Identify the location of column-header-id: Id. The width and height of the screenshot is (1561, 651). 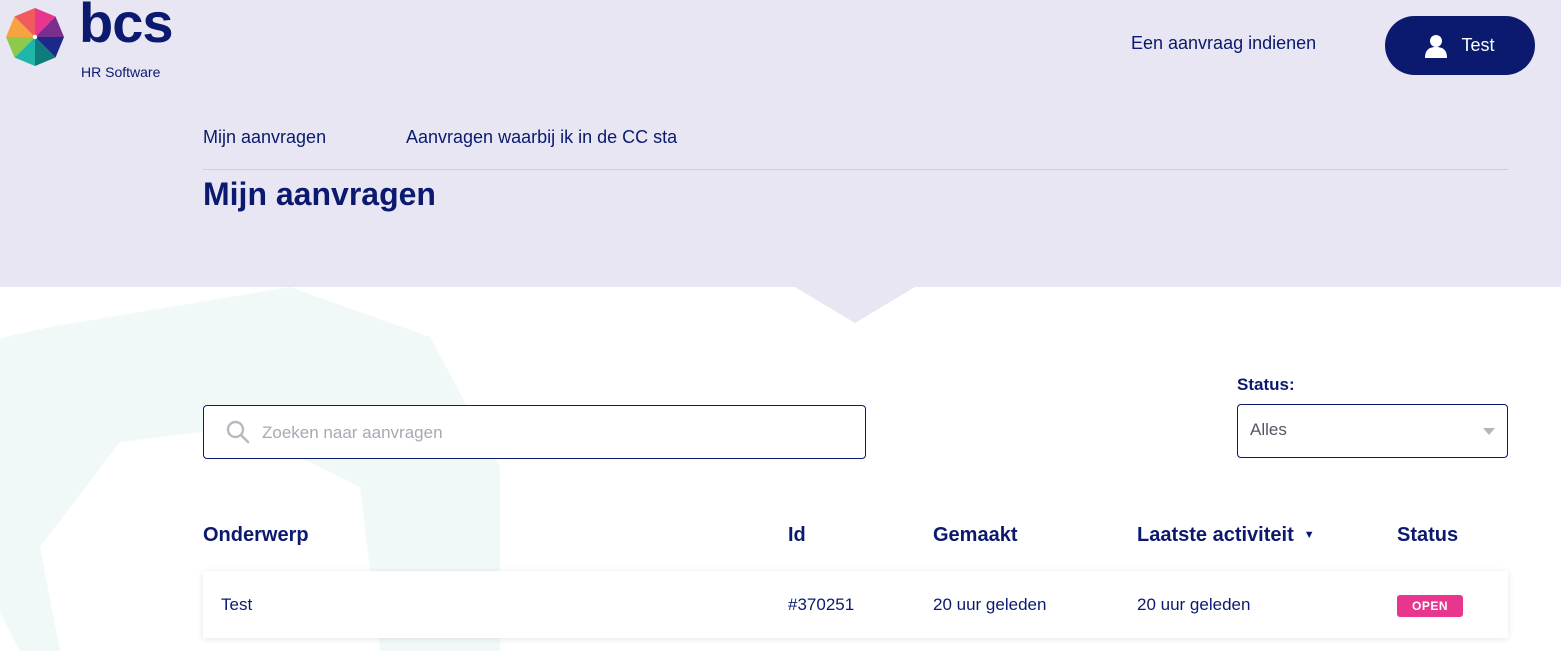
(797, 535).